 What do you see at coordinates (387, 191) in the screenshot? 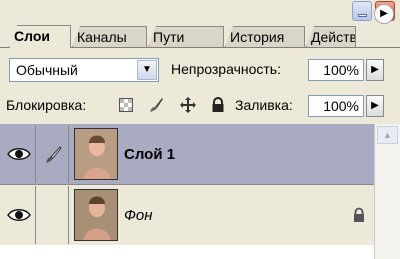
I see `layers-scrollbar: ▲` at bounding box center [387, 191].